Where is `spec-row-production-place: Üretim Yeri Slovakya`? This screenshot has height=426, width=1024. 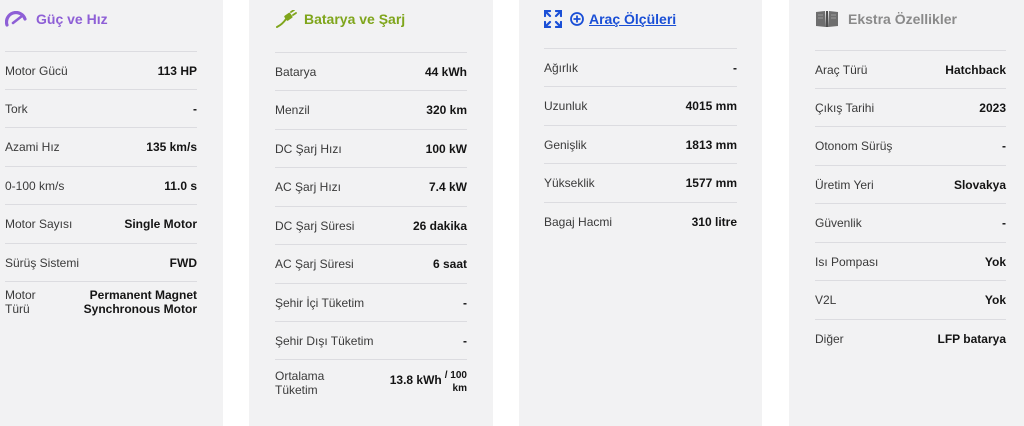 spec-row-production-place: Üretim Yeri Slovakya is located at coordinates (910, 184).